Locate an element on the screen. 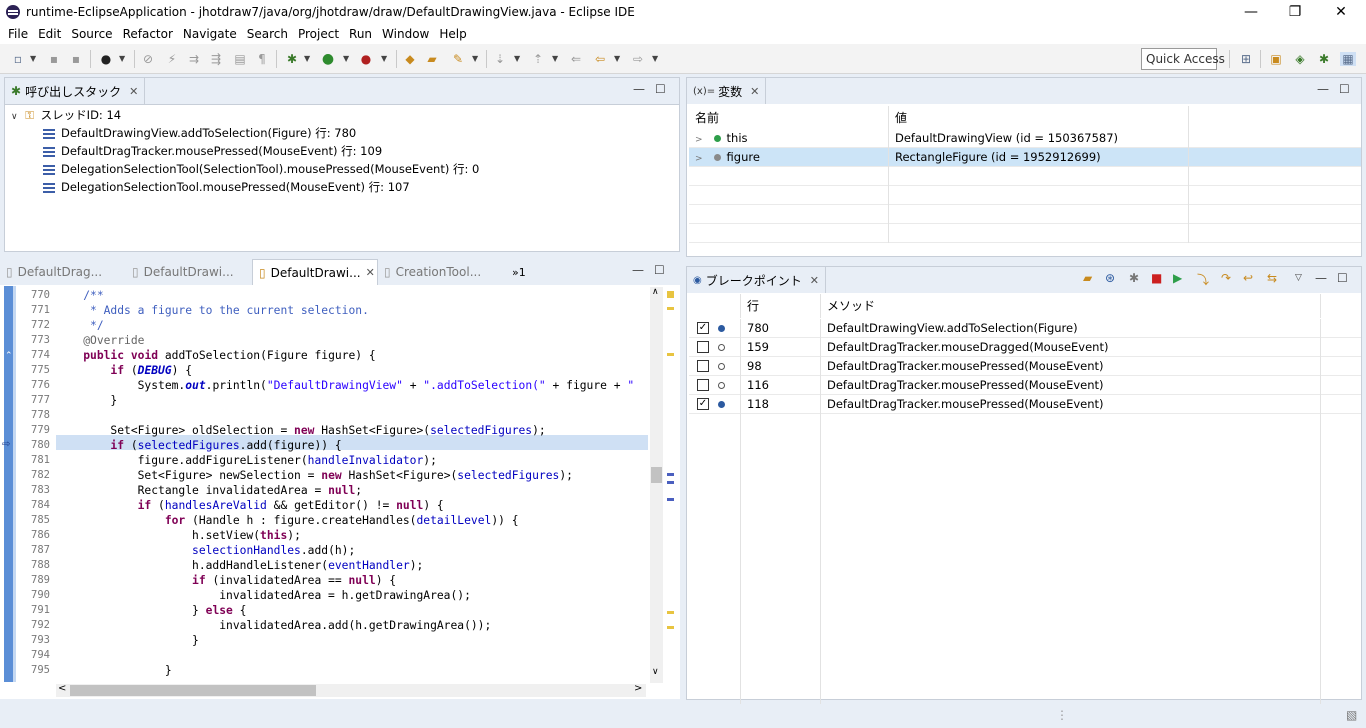  code-line: */ is located at coordinates (80, 325).